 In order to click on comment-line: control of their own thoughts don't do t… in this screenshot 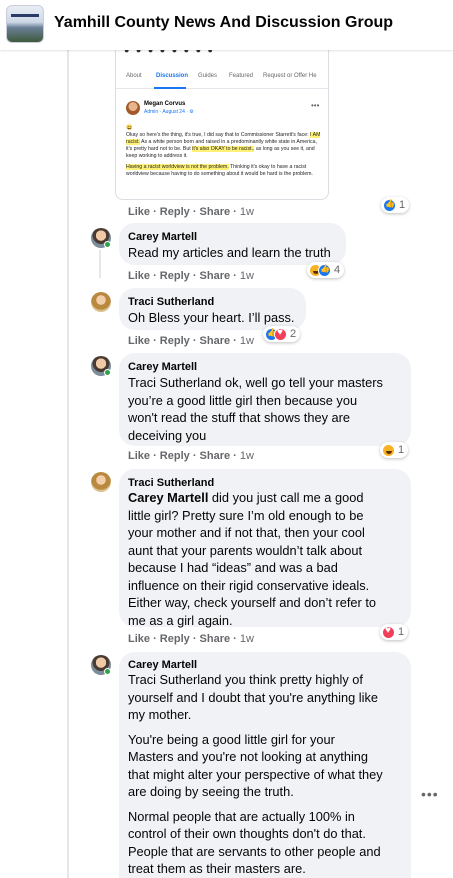, I will do `click(247, 833)`.